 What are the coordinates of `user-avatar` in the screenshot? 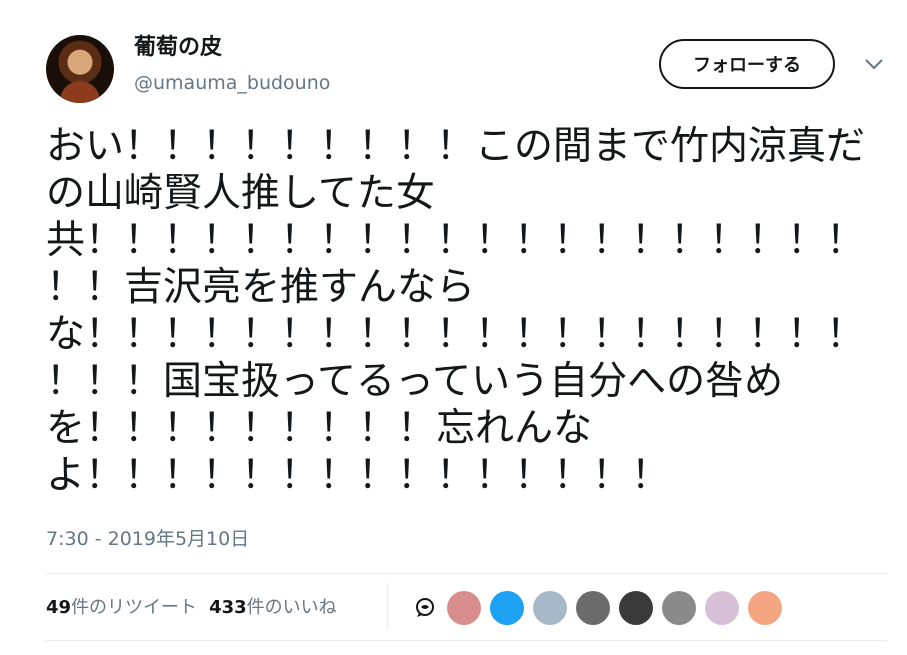 It's located at (80, 69).